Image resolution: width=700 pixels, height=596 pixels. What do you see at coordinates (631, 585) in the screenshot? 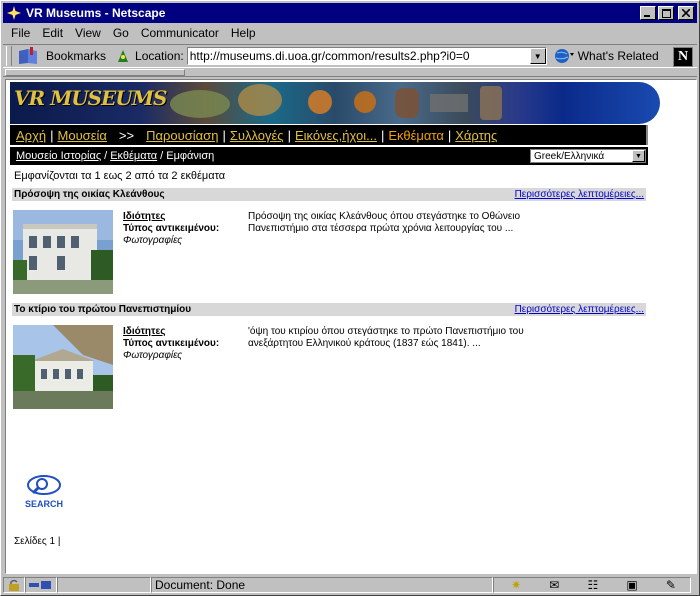
I see `address-book-icon: ▣` at bounding box center [631, 585].